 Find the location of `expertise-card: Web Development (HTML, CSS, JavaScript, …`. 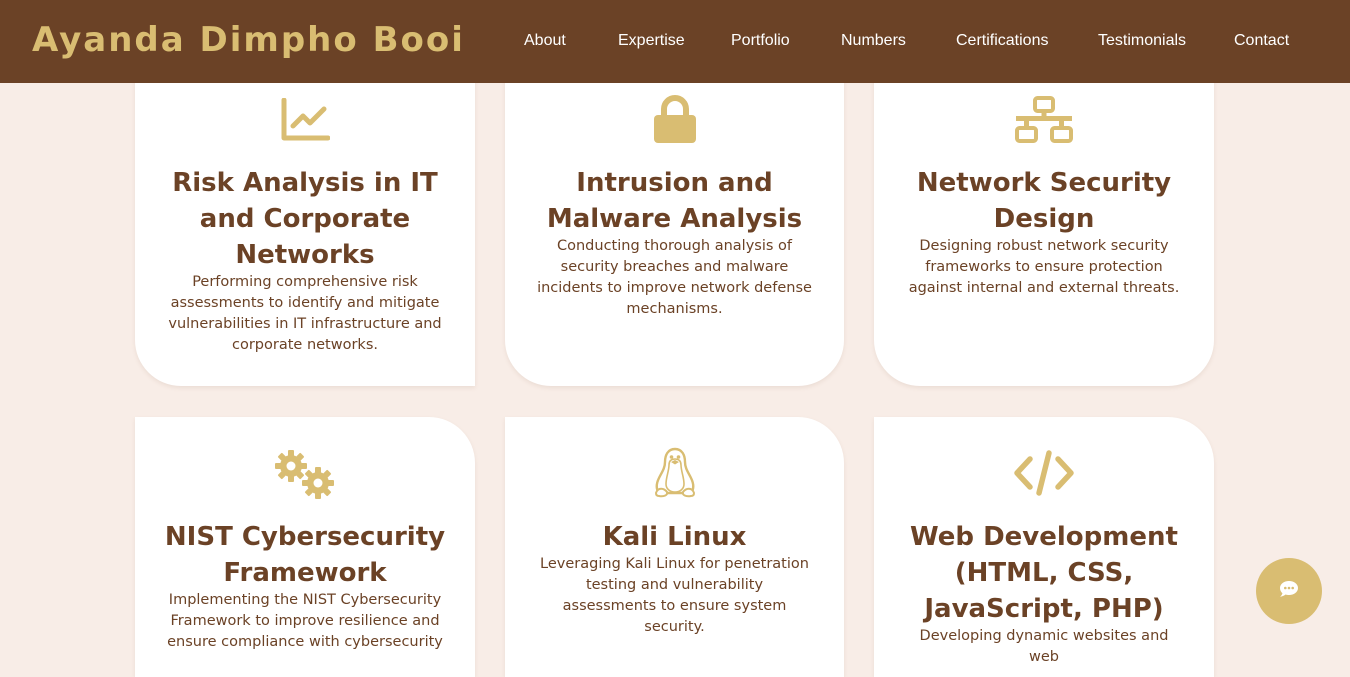

expertise-card: Web Development (HTML, CSS, JavaScript, … is located at coordinates (1044, 547).